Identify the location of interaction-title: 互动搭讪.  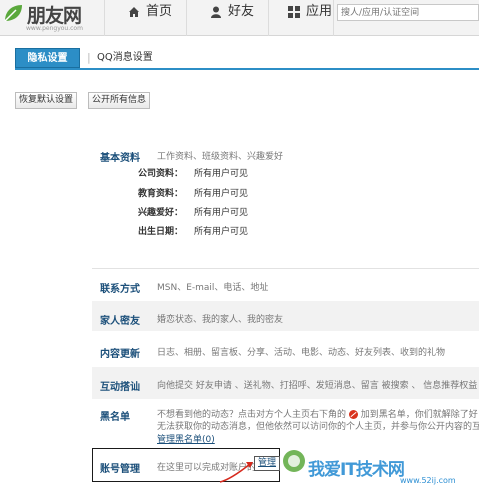
(120, 387).